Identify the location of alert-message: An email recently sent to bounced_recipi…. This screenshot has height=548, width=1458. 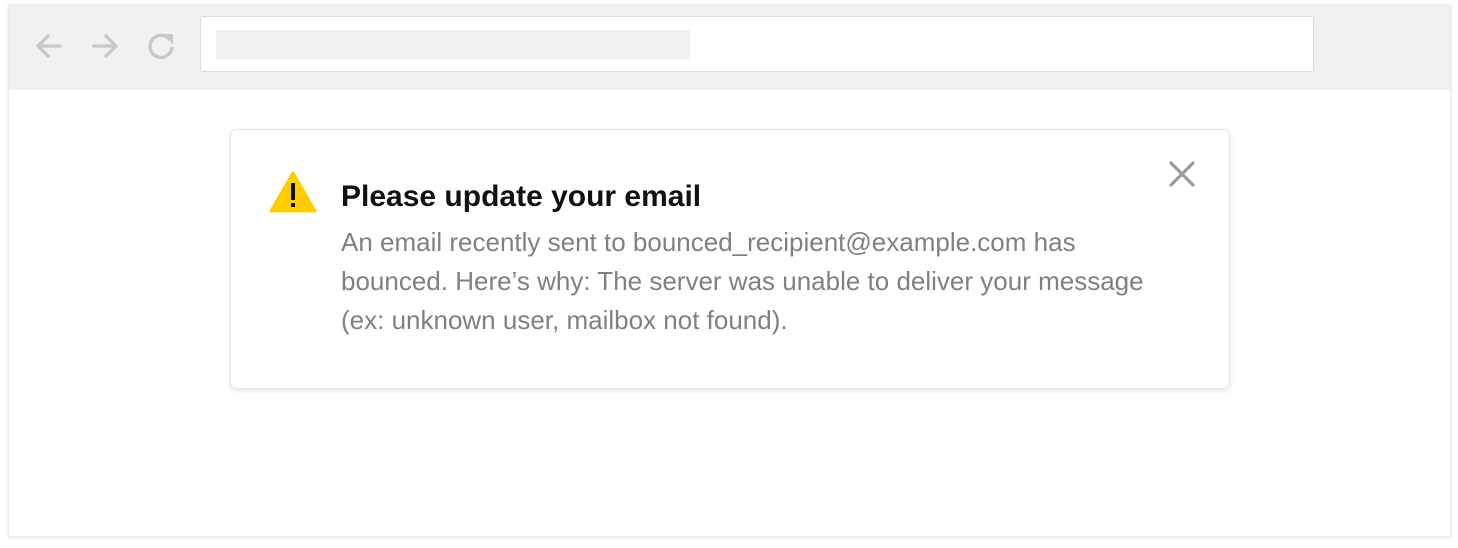
(742, 281).